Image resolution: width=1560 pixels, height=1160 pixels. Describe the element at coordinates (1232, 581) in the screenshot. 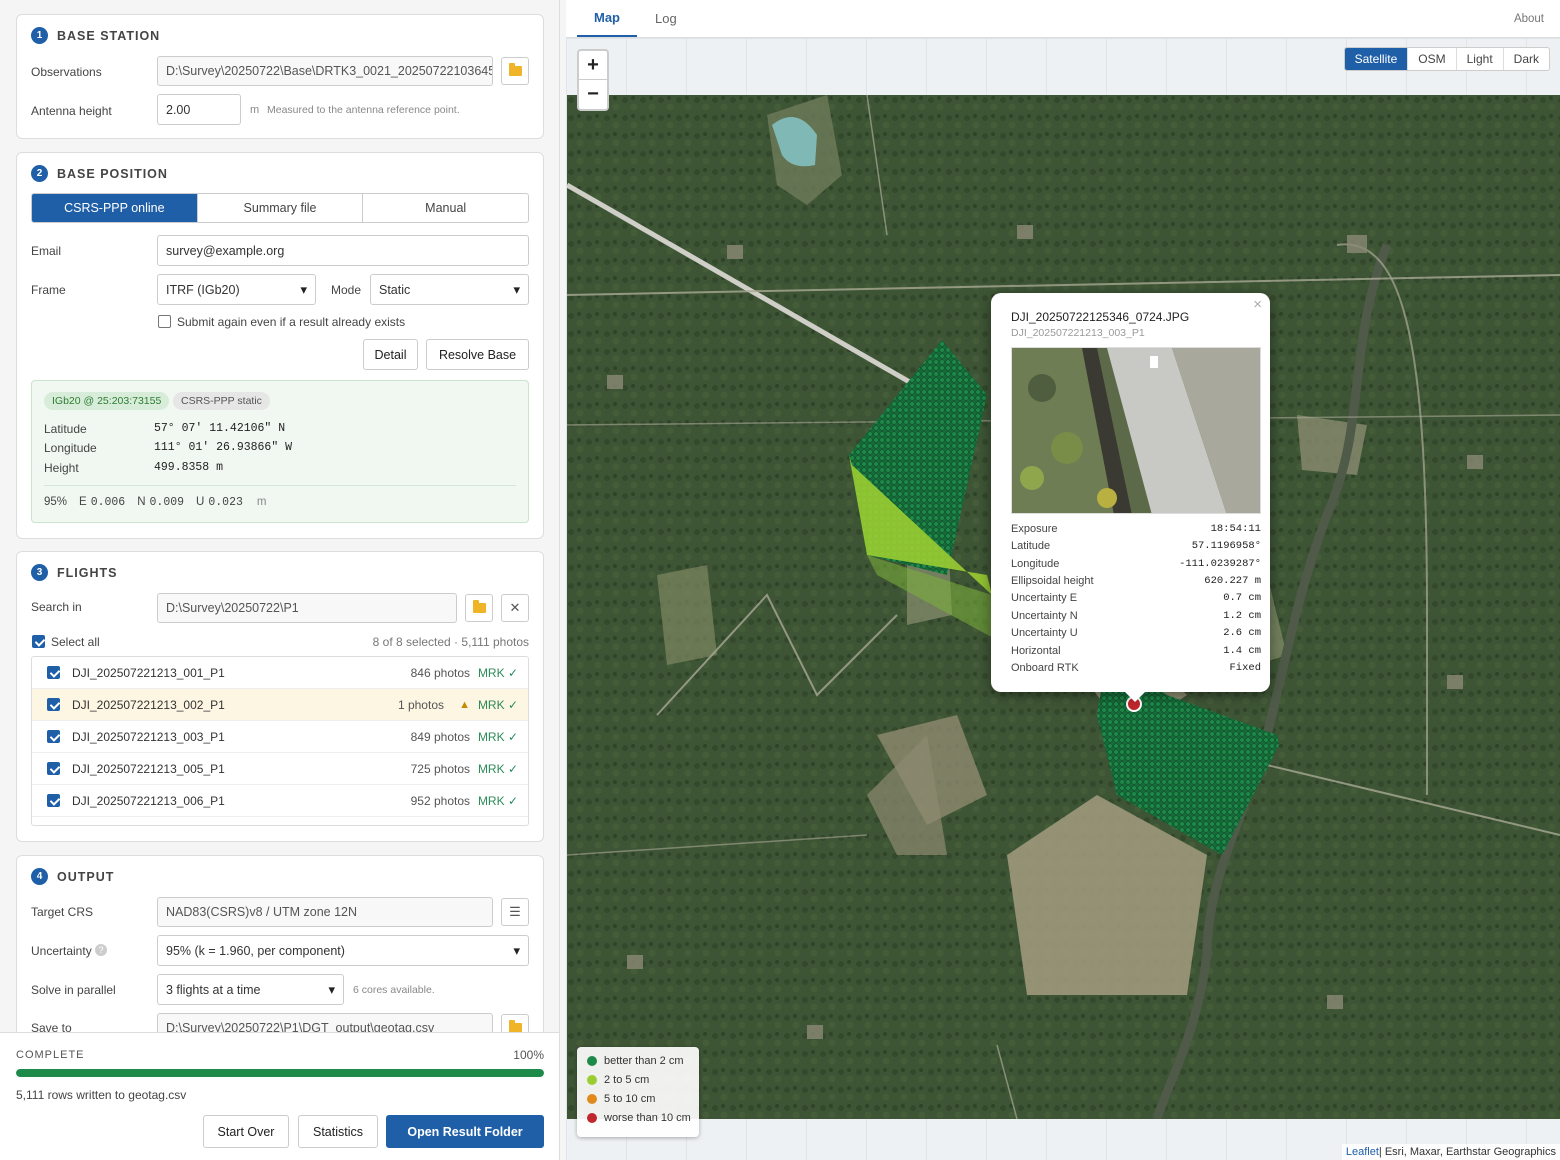

I see `row-value: 620.227 m` at that location.